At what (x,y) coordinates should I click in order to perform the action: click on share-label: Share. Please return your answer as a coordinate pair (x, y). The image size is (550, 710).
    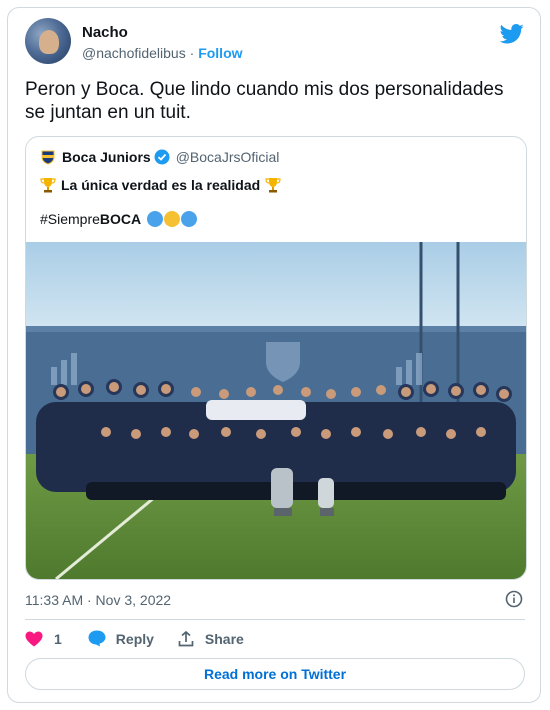
    Looking at the image, I should click on (224, 638).